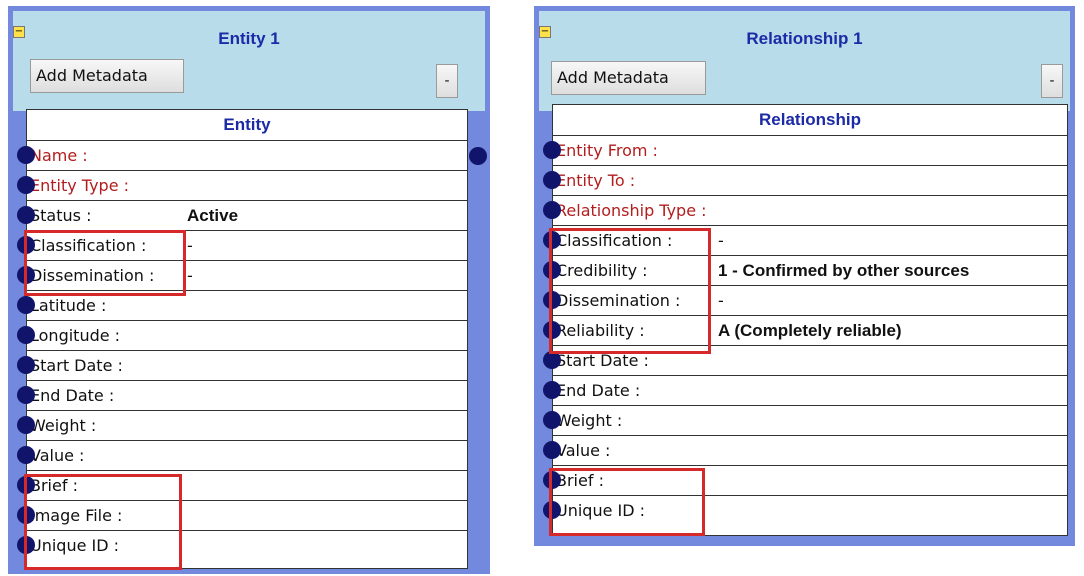 The image size is (1084, 576). Describe the element at coordinates (80, 185) in the screenshot. I see `entity-label-entity-type: Entity Type :` at that location.